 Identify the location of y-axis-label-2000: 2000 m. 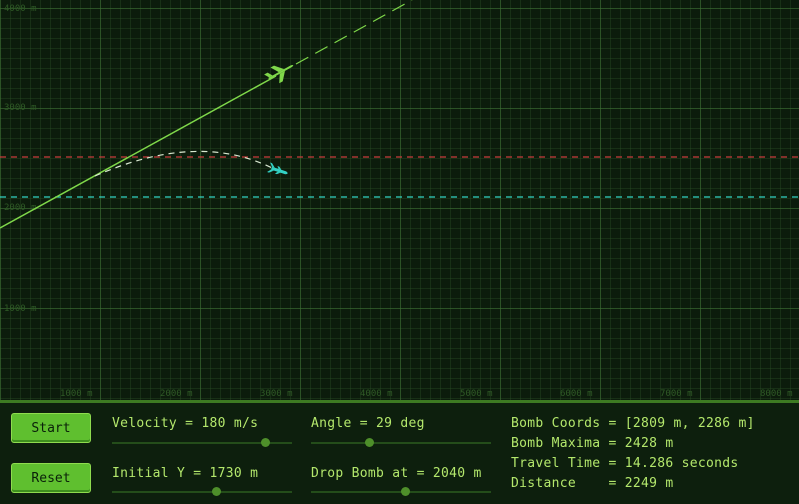
(20, 208).